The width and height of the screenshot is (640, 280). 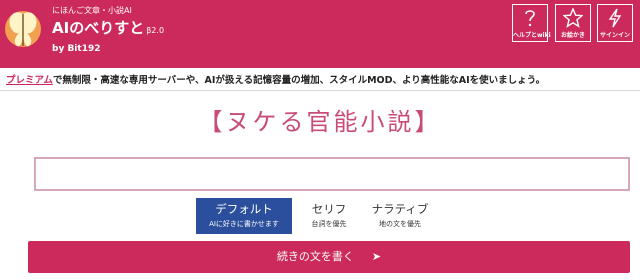 I want to click on logo-icon, so click(x=23, y=29).